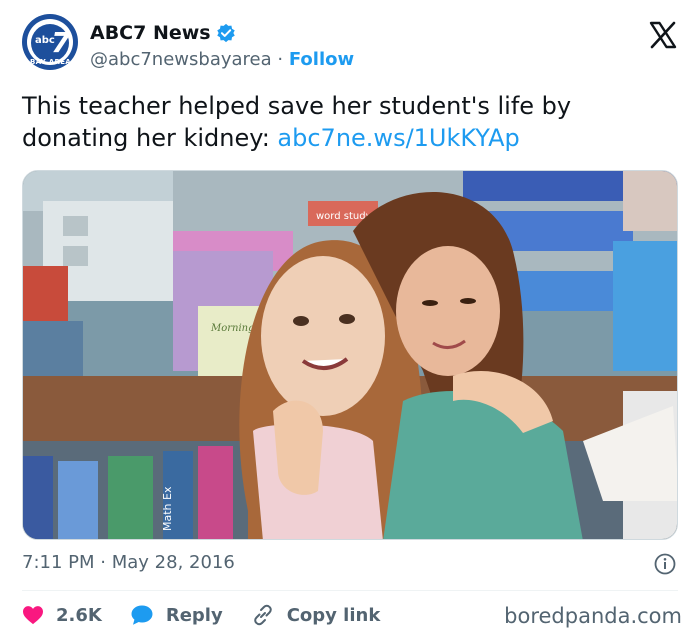 The image size is (700, 642). I want to click on copy-link-label: Copy link, so click(333, 615).